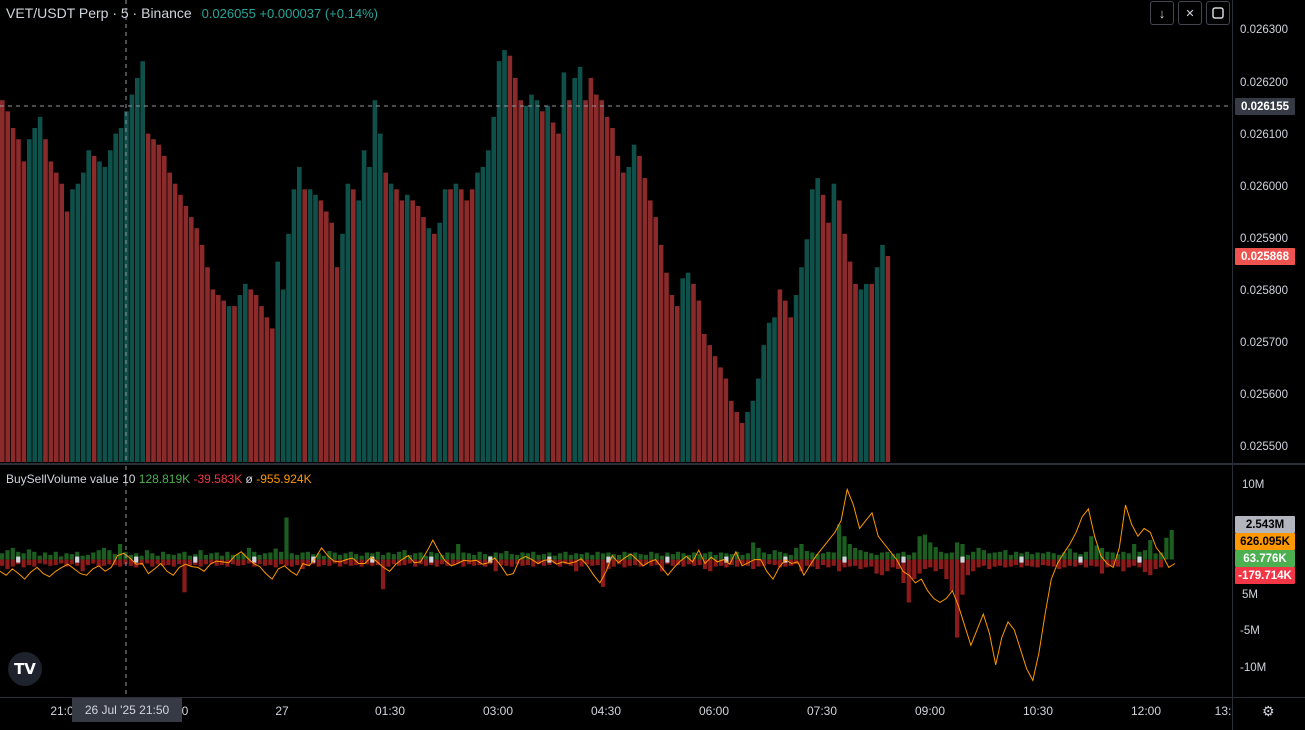  Describe the element at coordinates (99, 13) in the screenshot. I see `symbol-title: VET/USDT Perp · 5 · Binance` at that location.